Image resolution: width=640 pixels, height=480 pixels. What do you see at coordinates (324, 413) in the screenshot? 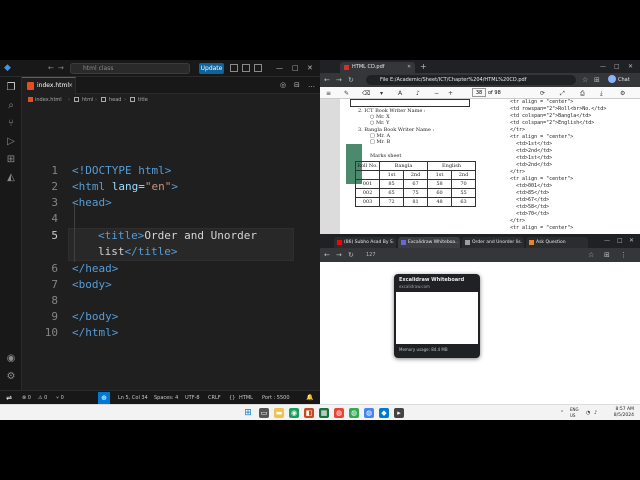
I see `spreadsheet-app-icon: ▦` at bounding box center [324, 413].